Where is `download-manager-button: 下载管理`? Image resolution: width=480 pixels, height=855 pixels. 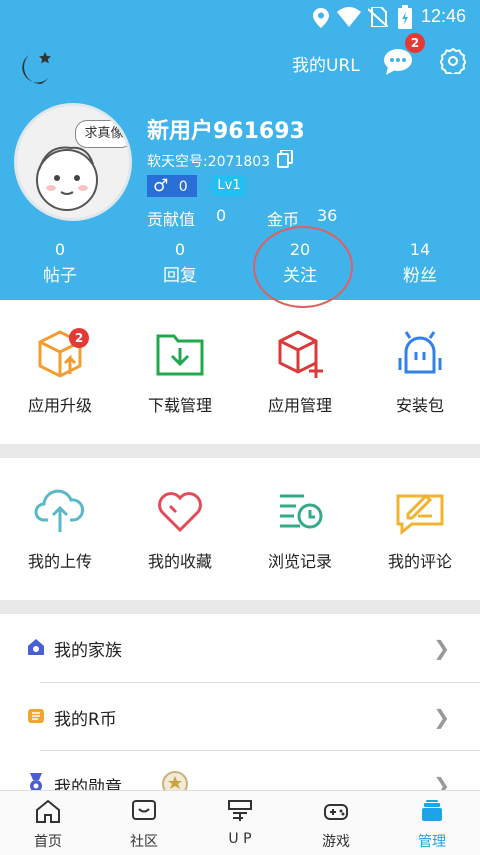 download-manager-button: 下载管理 is located at coordinates (180, 372).